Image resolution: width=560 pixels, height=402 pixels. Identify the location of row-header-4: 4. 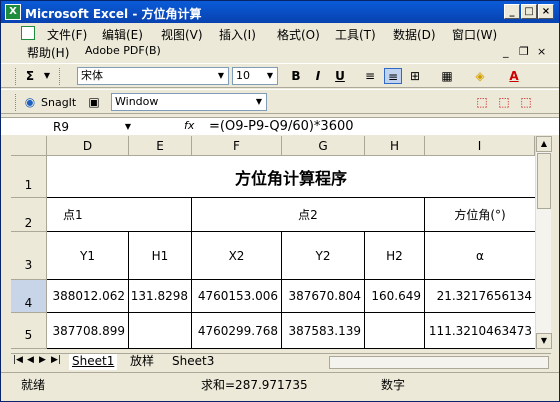
(29, 296).